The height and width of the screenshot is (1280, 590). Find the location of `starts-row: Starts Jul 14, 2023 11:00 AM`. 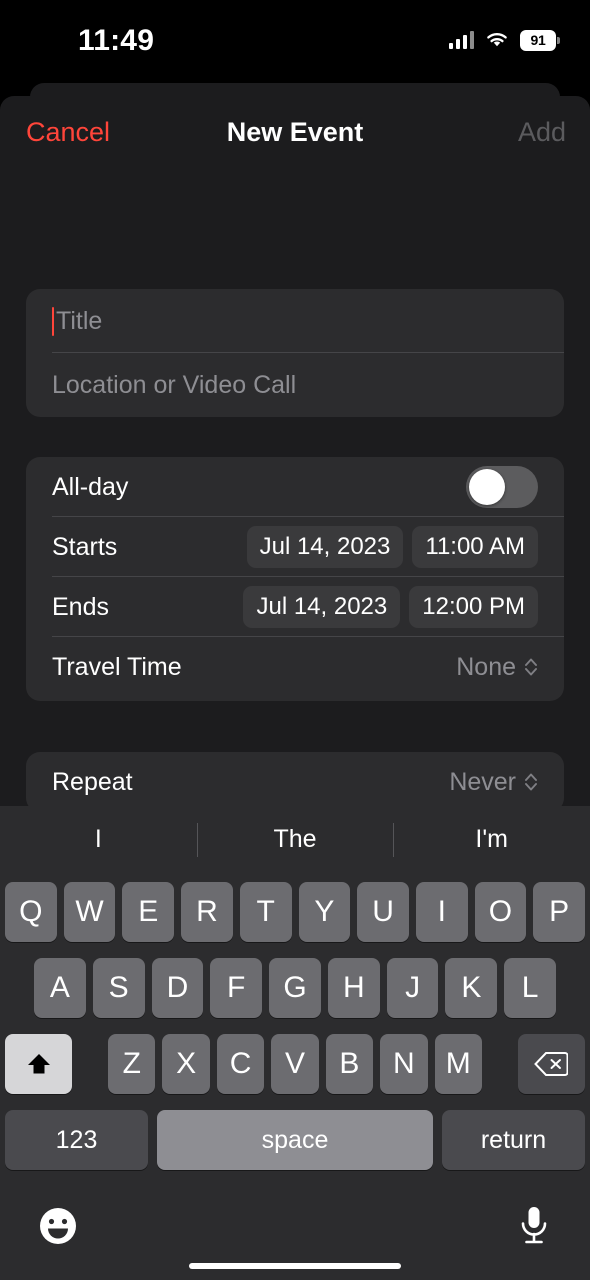

starts-row: Starts Jul 14, 2023 11:00 AM is located at coordinates (295, 547).